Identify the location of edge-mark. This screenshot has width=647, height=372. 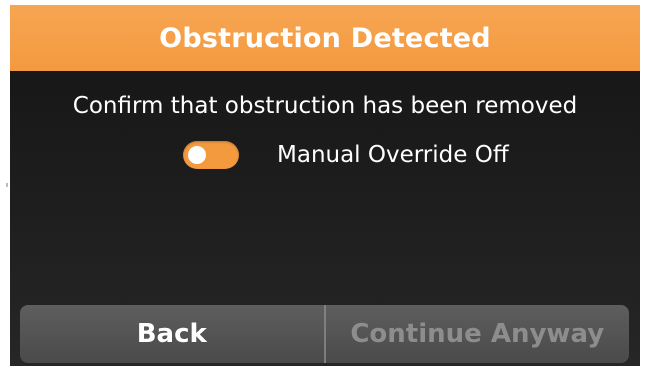
(7, 185).